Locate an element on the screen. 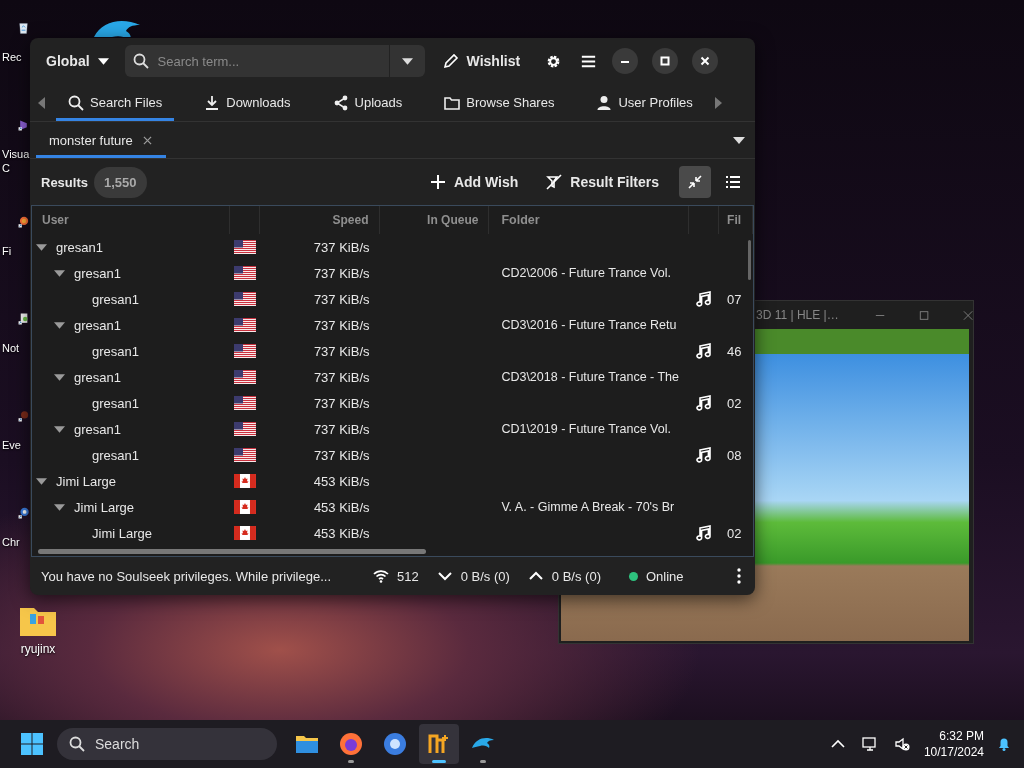  folder-cell: V. A. - Gimme A Break - 70's Br is located at coordinates (588, 507).